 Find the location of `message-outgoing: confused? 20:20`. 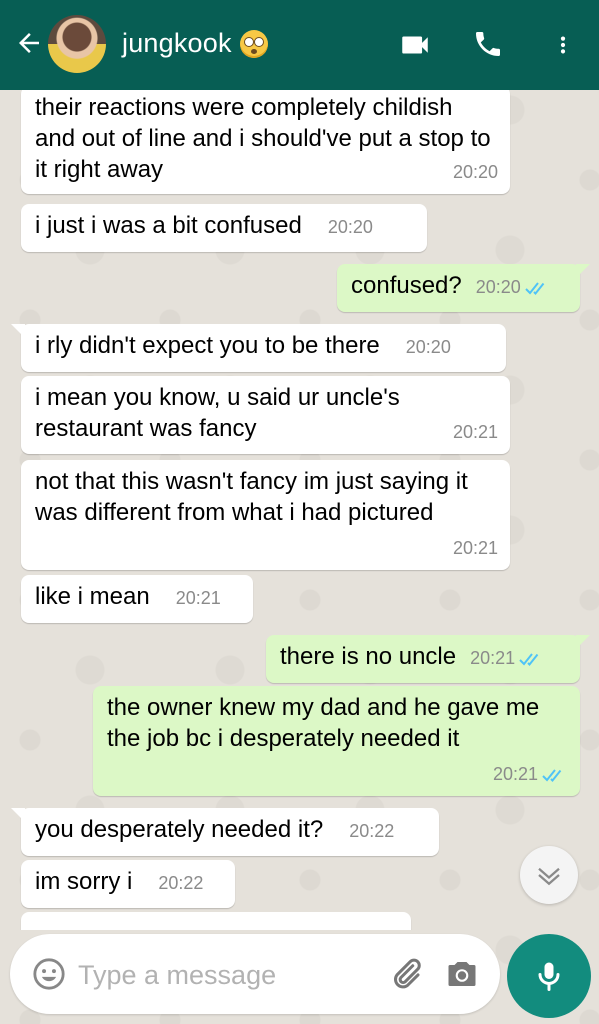

message-outgoing: confused? 20:20 is located at coordinates (463, 288).